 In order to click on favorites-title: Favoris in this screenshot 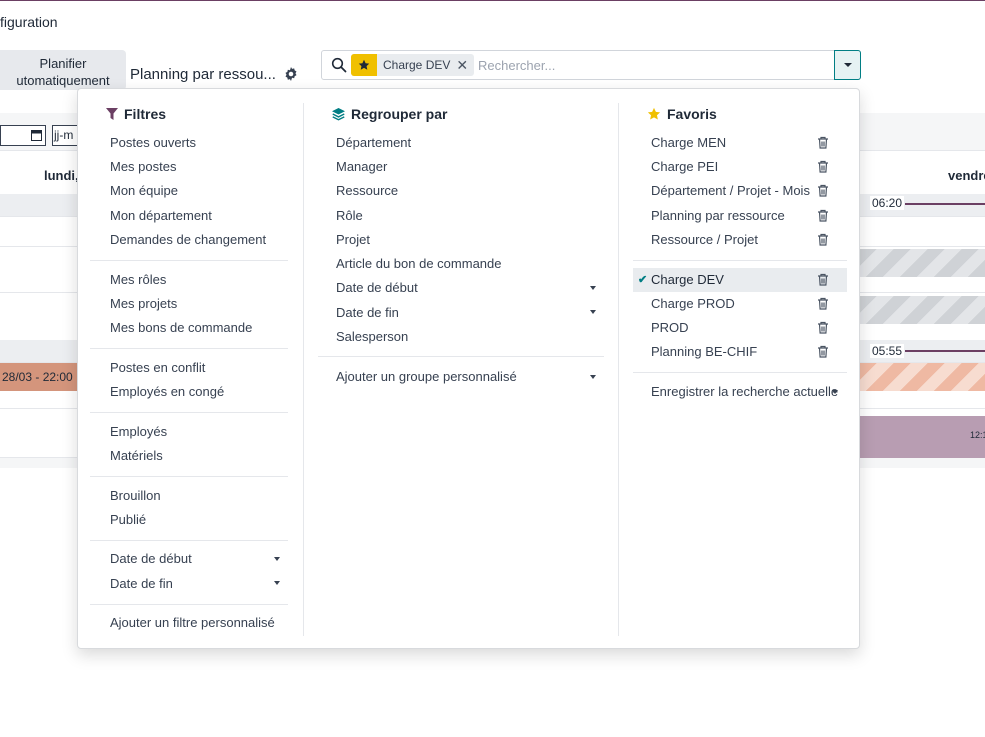, I will do `click(692, 114)`.